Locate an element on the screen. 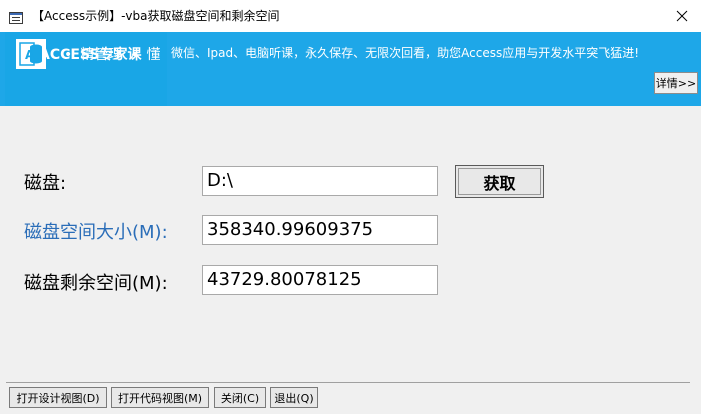 The height and width of the screenshot is (414, 701). open-design-view-button: 打开设计视图(D) is located at coordinates (58, 397).